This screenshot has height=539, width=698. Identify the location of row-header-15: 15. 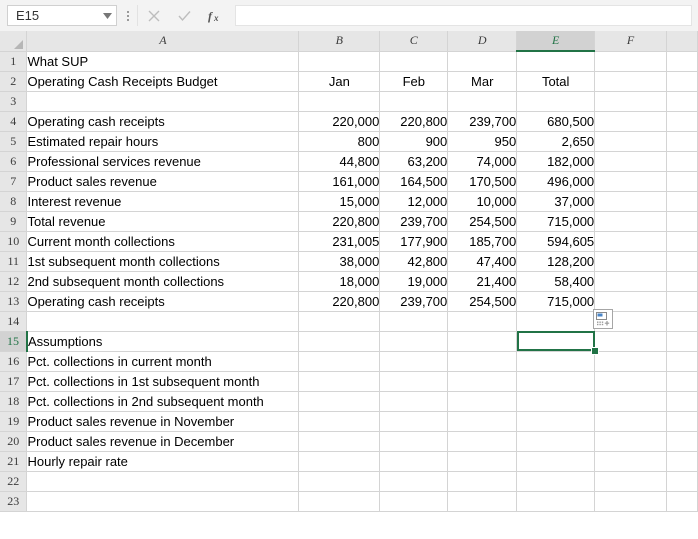
(14, 341).